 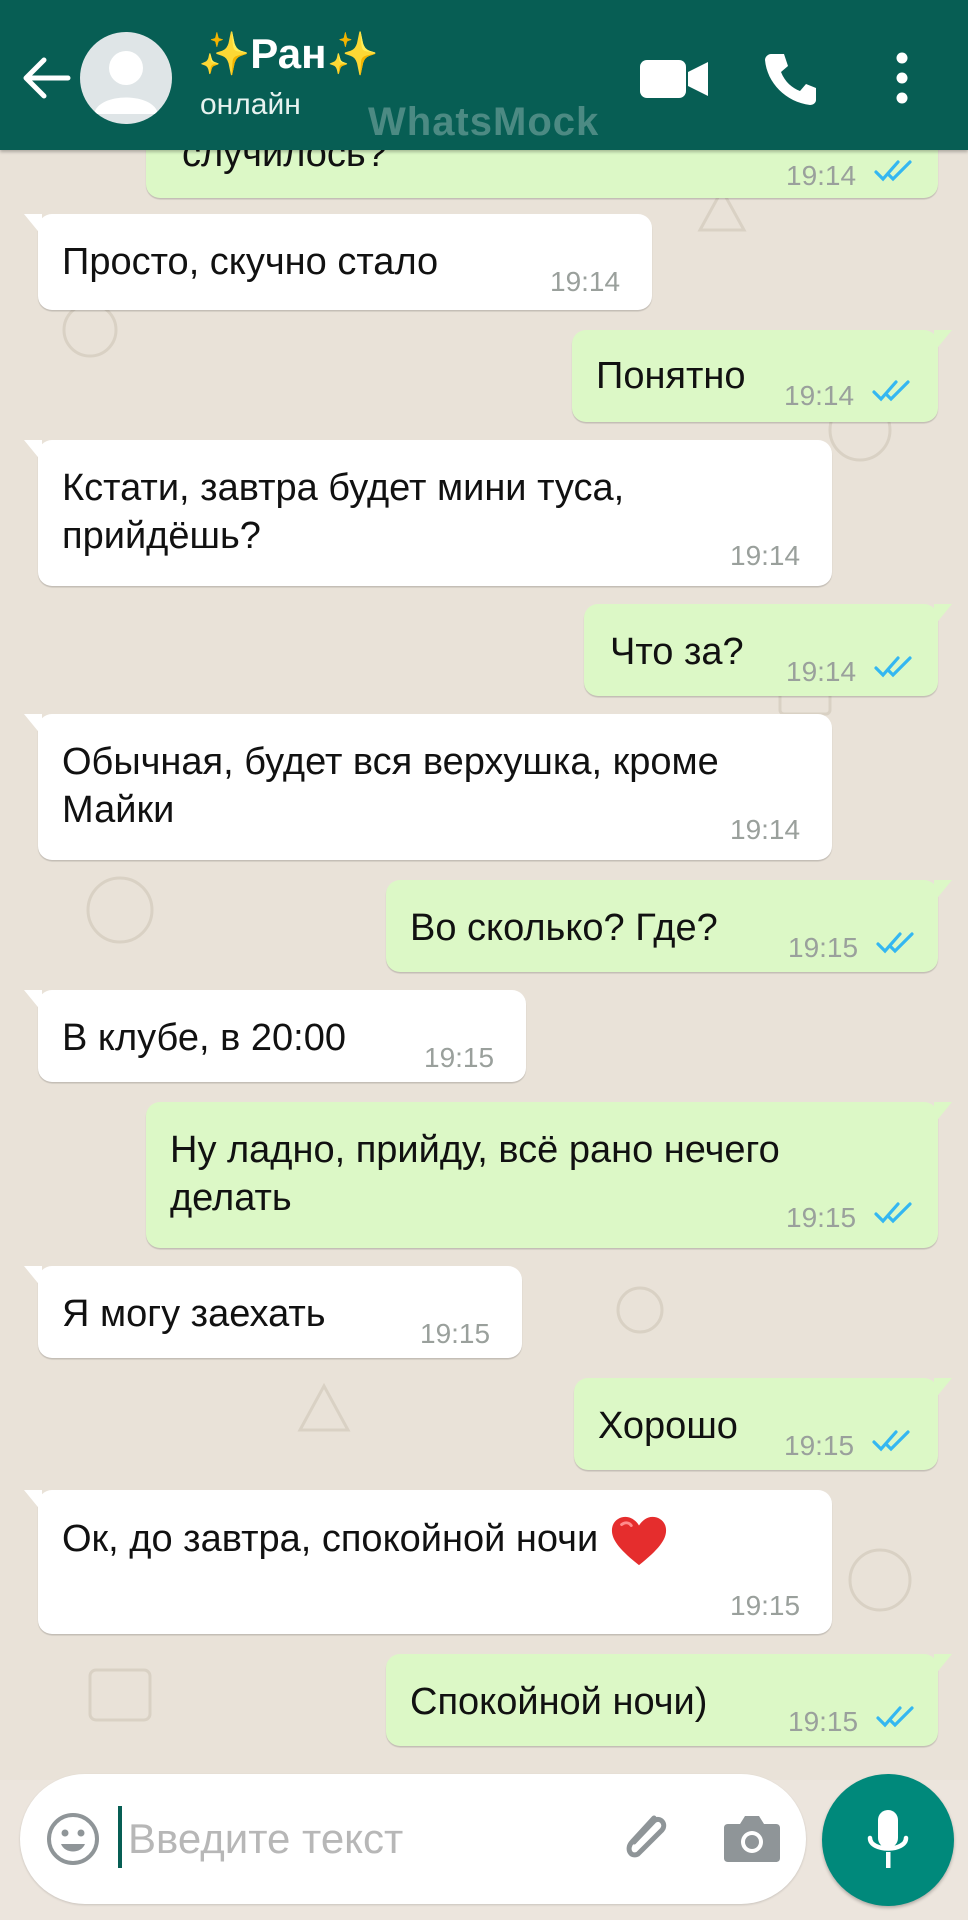 I want to click on message-text: Ок, до завтра, спокойной ночи, so click(x=365, y=1541).